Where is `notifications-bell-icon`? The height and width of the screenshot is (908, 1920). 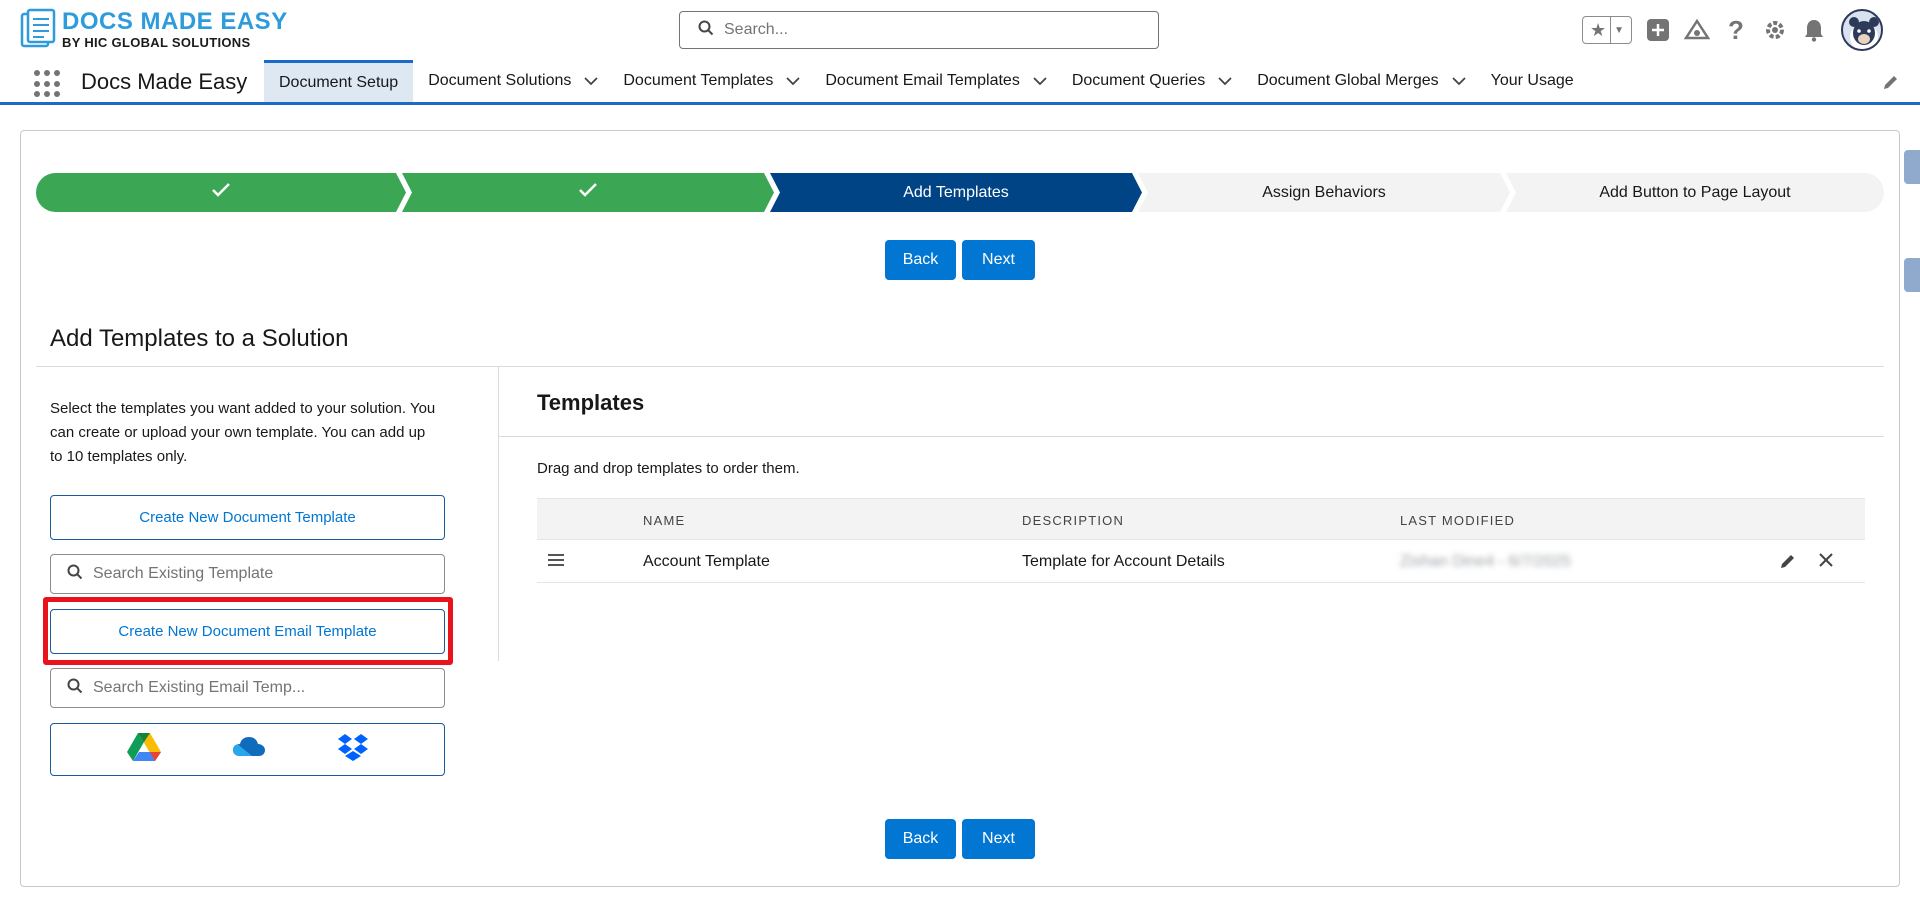 notifications-bell-icon is located at coordinates (1814, 30).